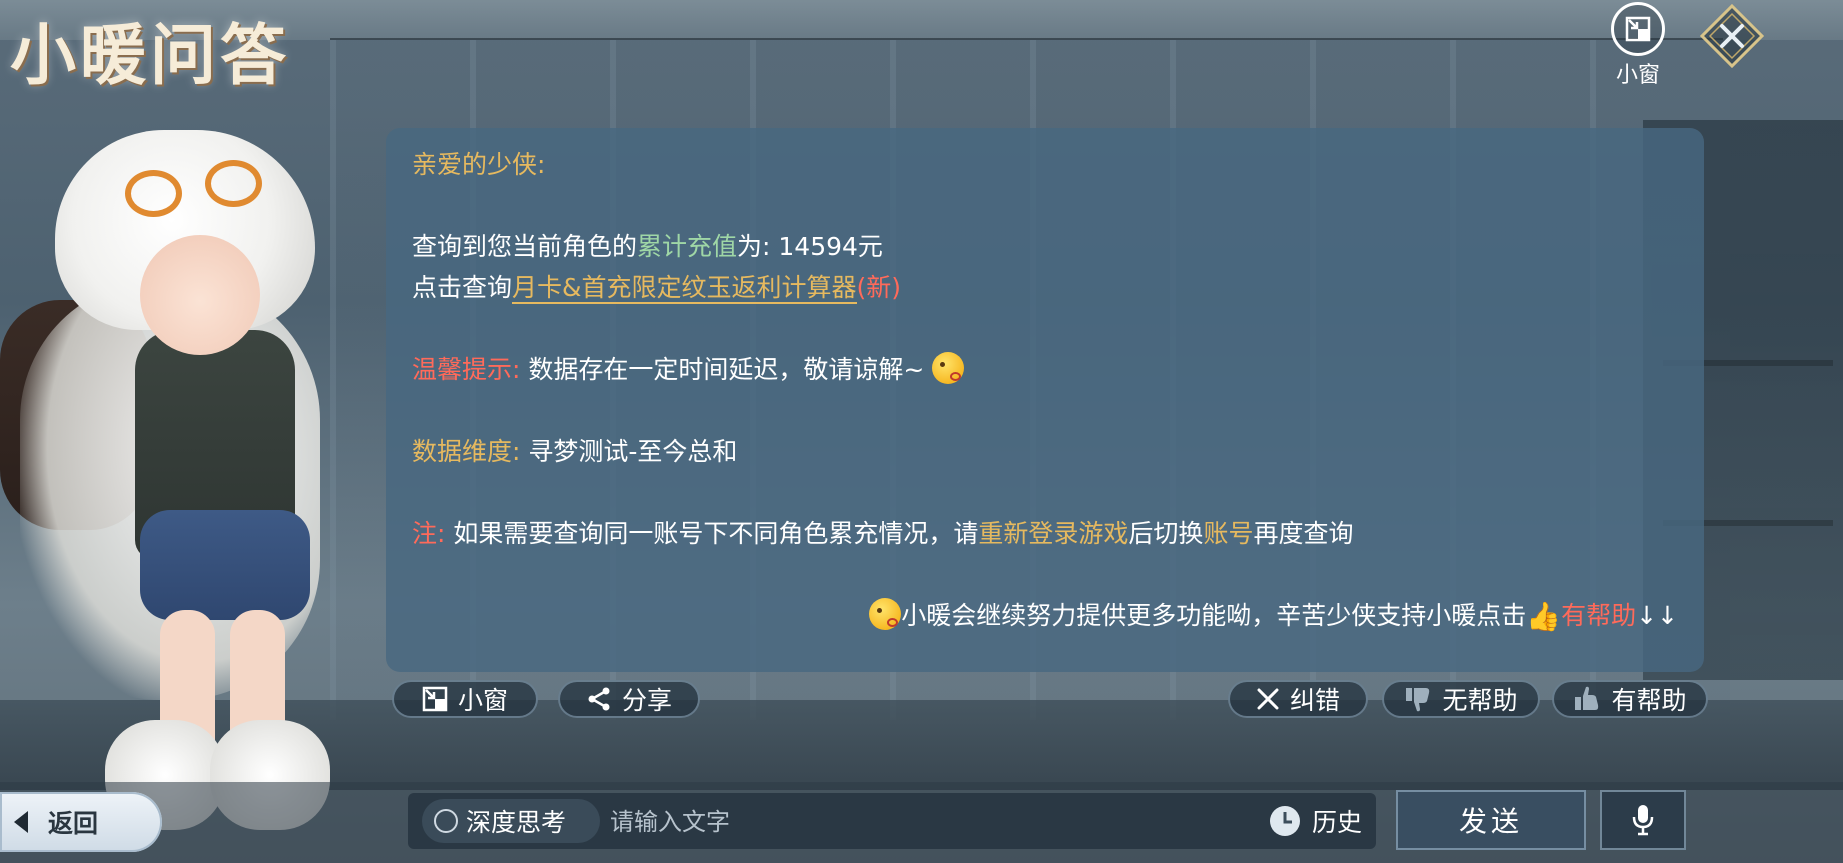  What do you see at coordinates (646, 700) in the screenshot?
I see `share-label: 分享` at bounding box center [646, 700].